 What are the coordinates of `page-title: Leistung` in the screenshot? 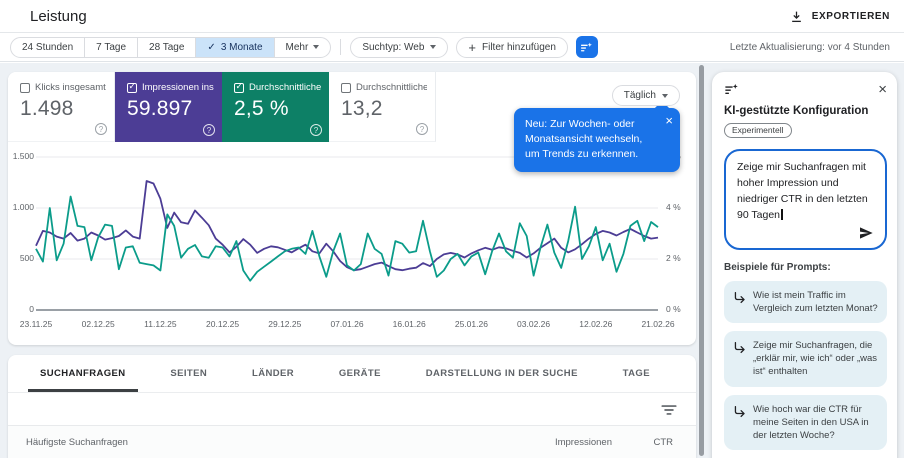 It's located at (58, 16).